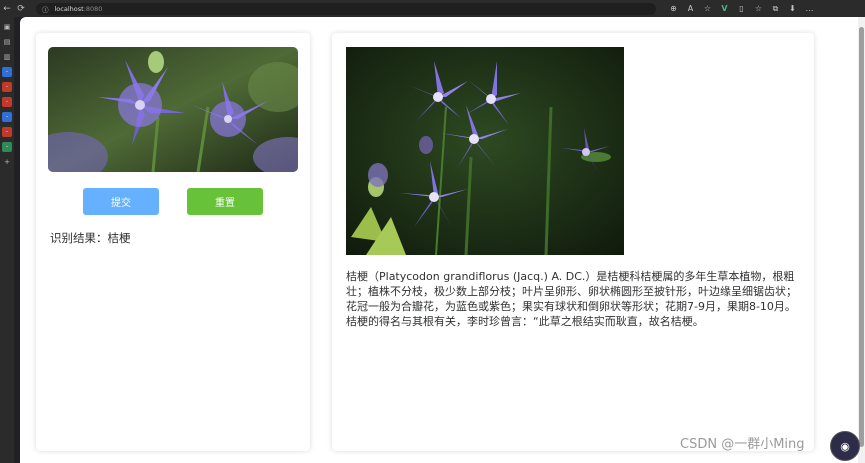  I want to click on uploaded-flower-image, so click(173, 109).